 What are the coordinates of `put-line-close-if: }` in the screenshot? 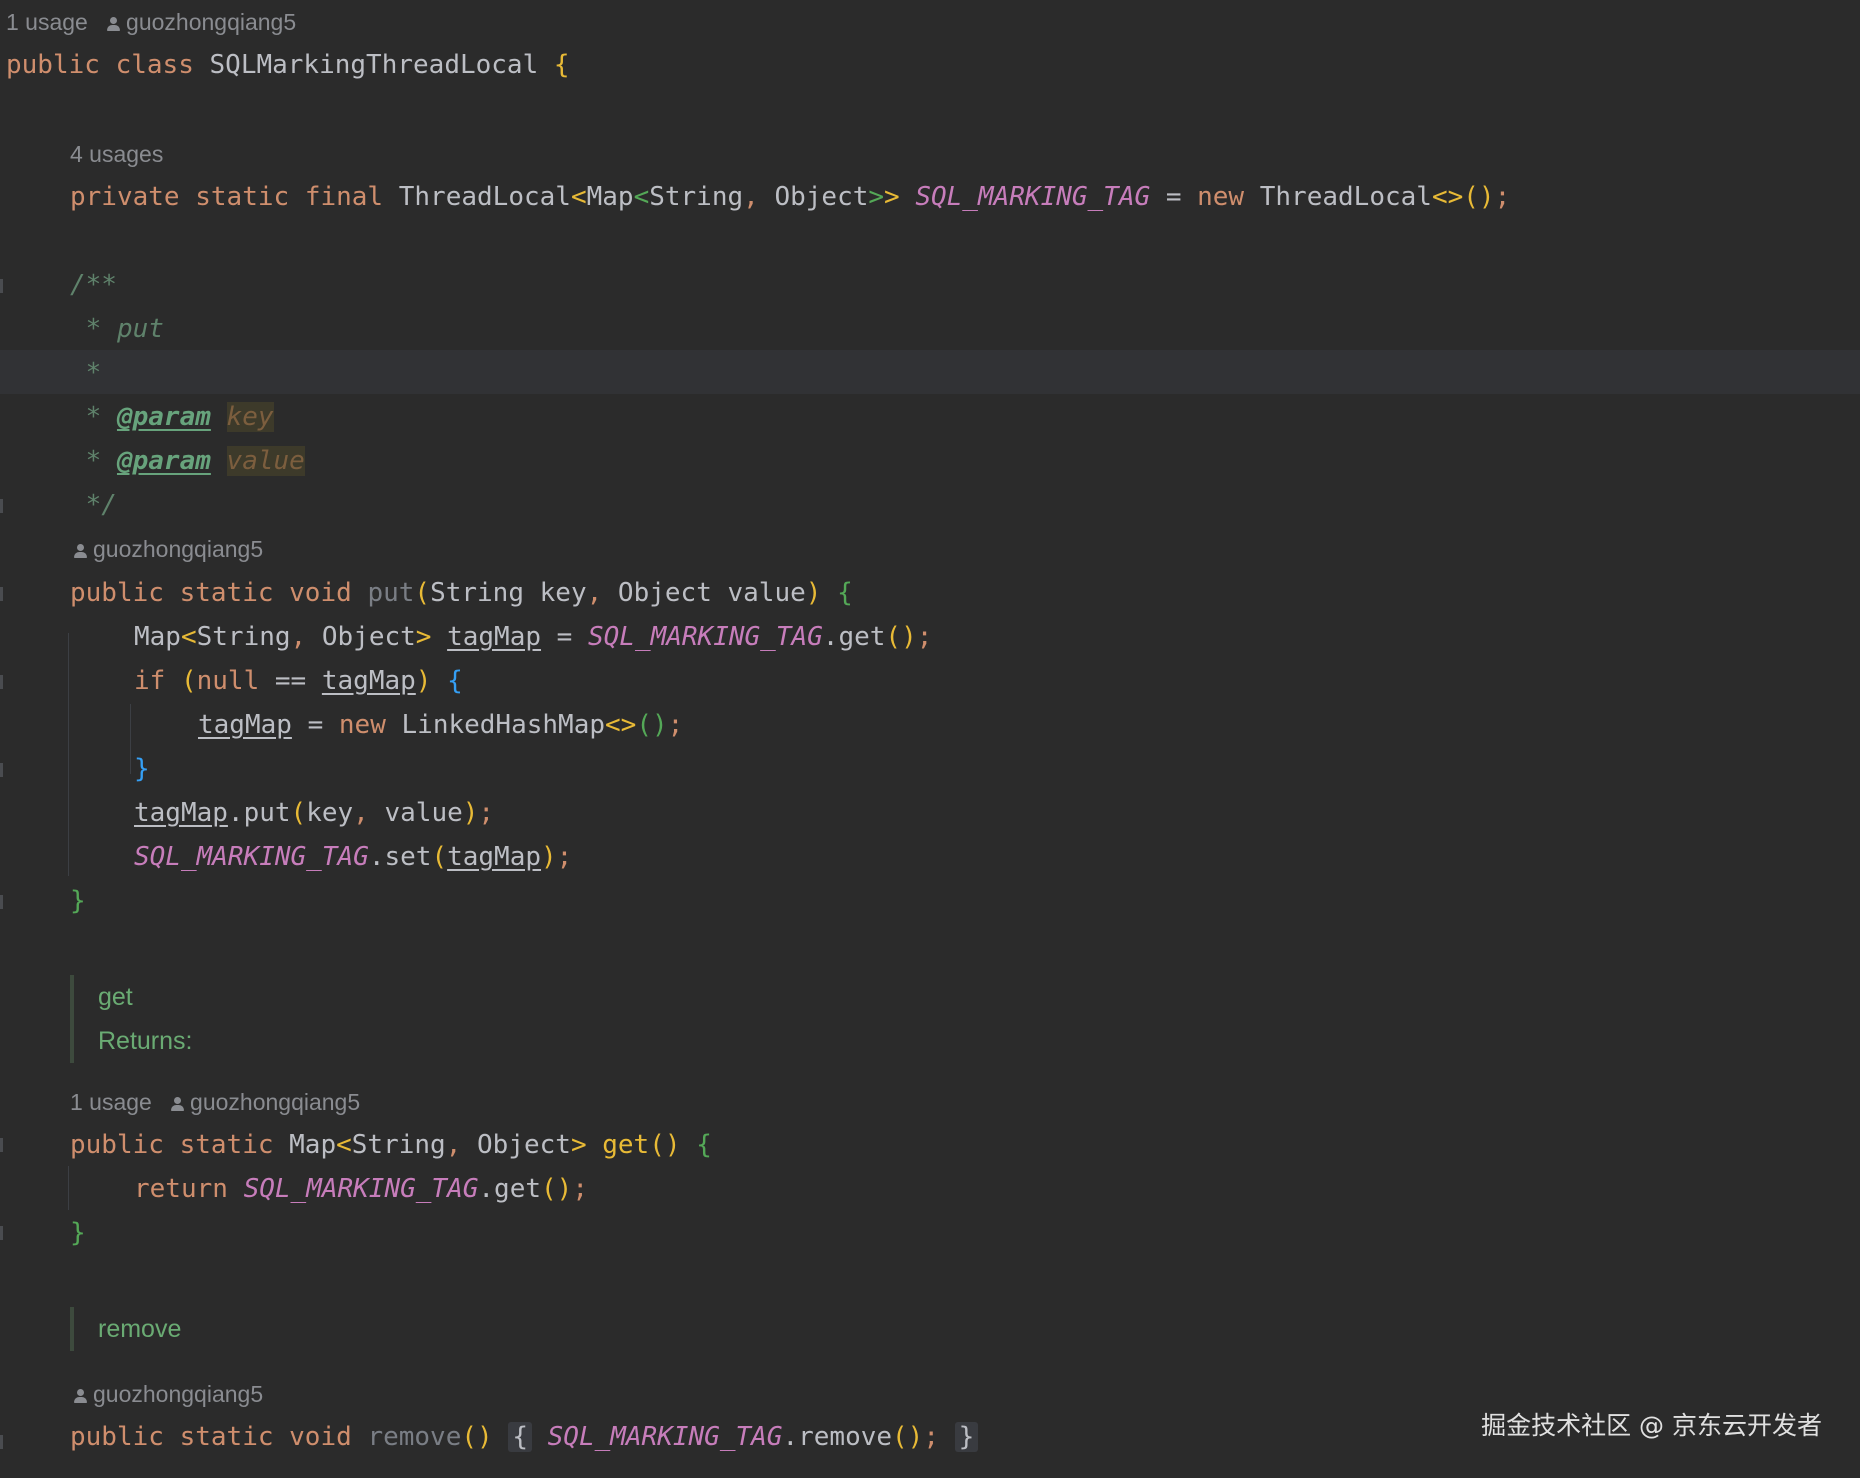 It's located at (142, 769).